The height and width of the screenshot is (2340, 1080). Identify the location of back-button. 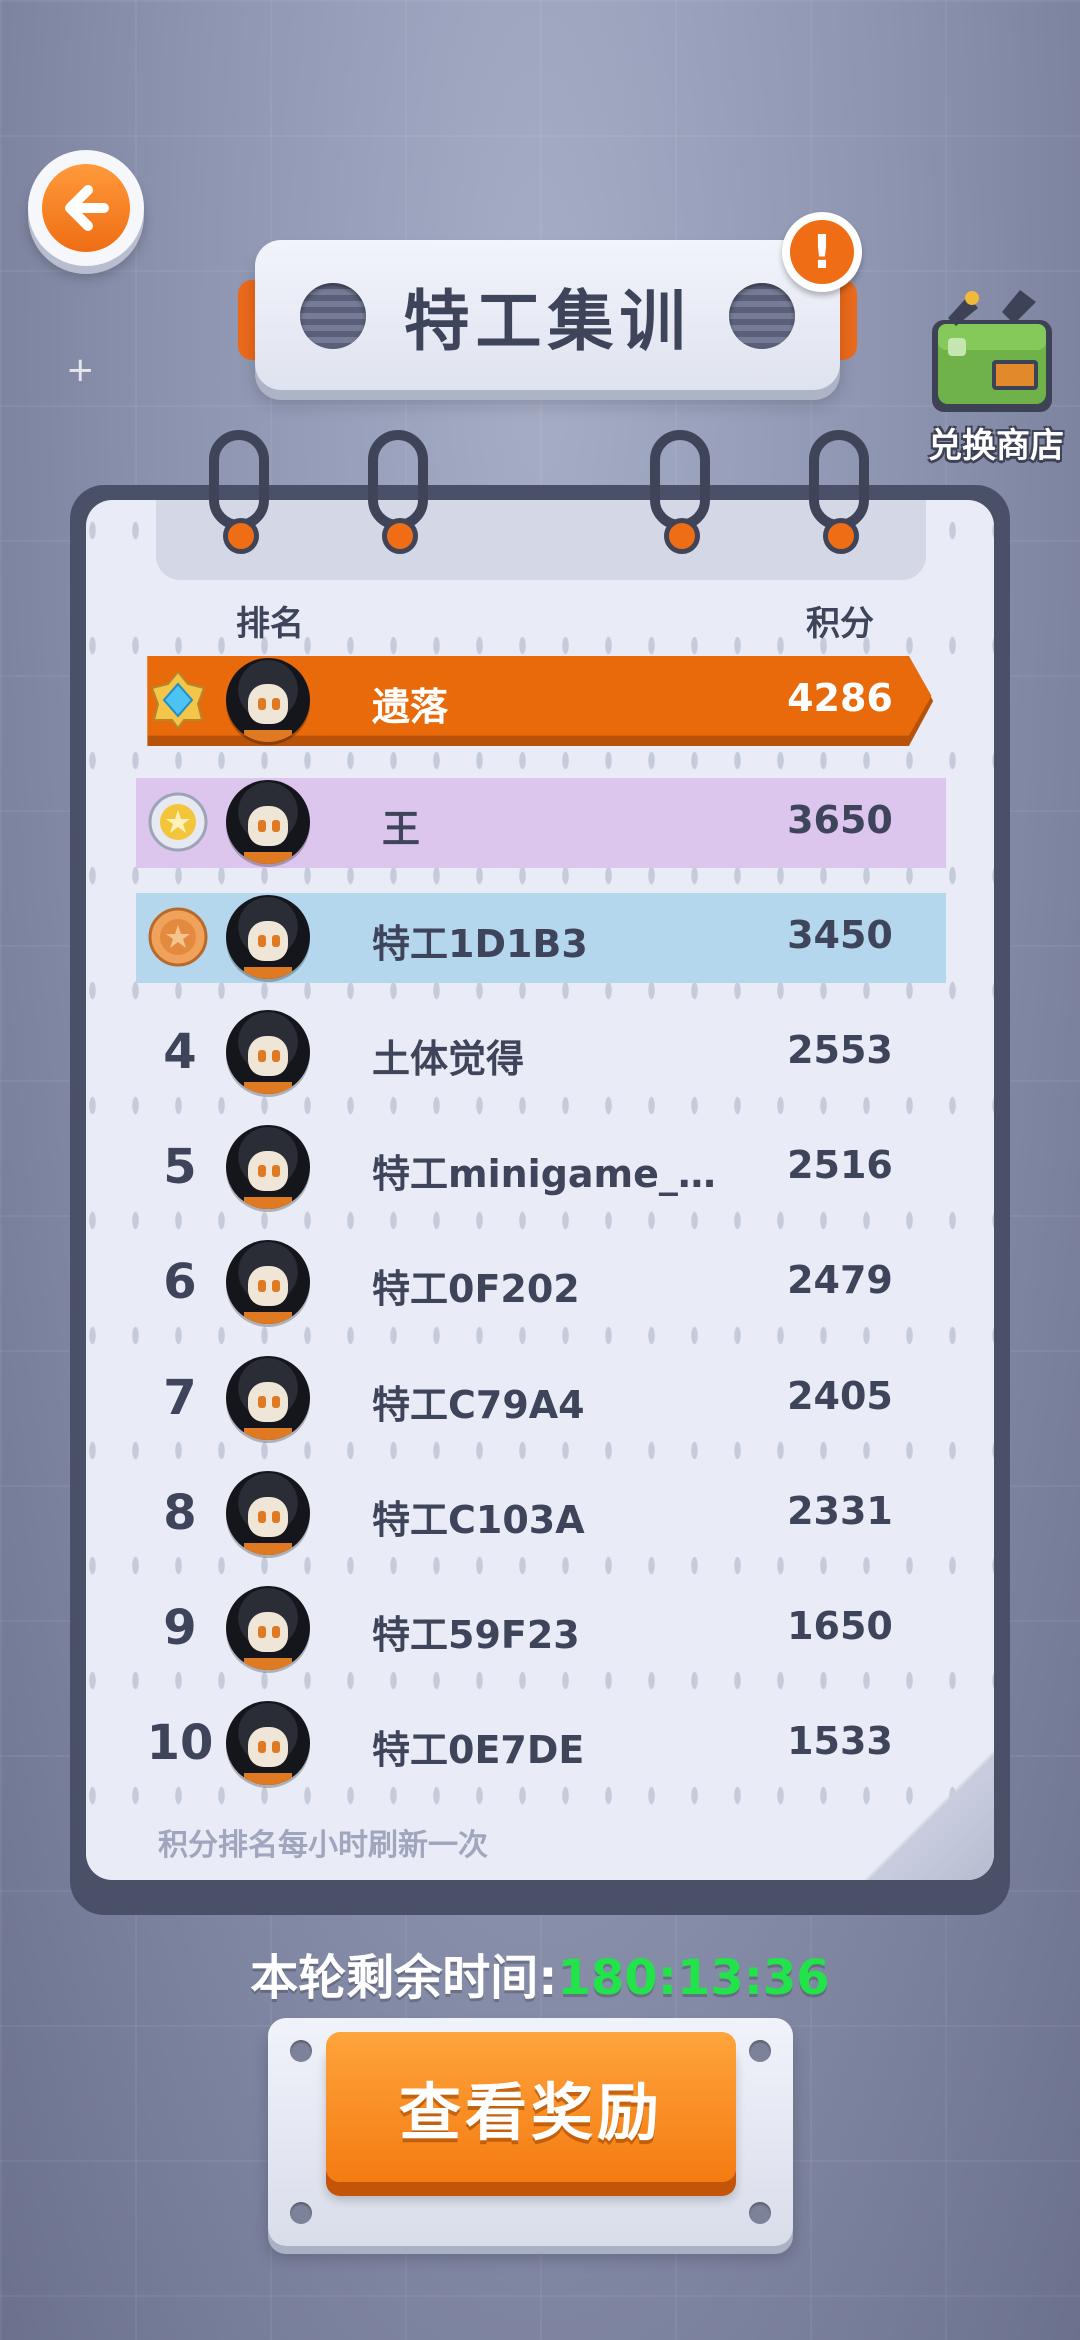
(86, 208).